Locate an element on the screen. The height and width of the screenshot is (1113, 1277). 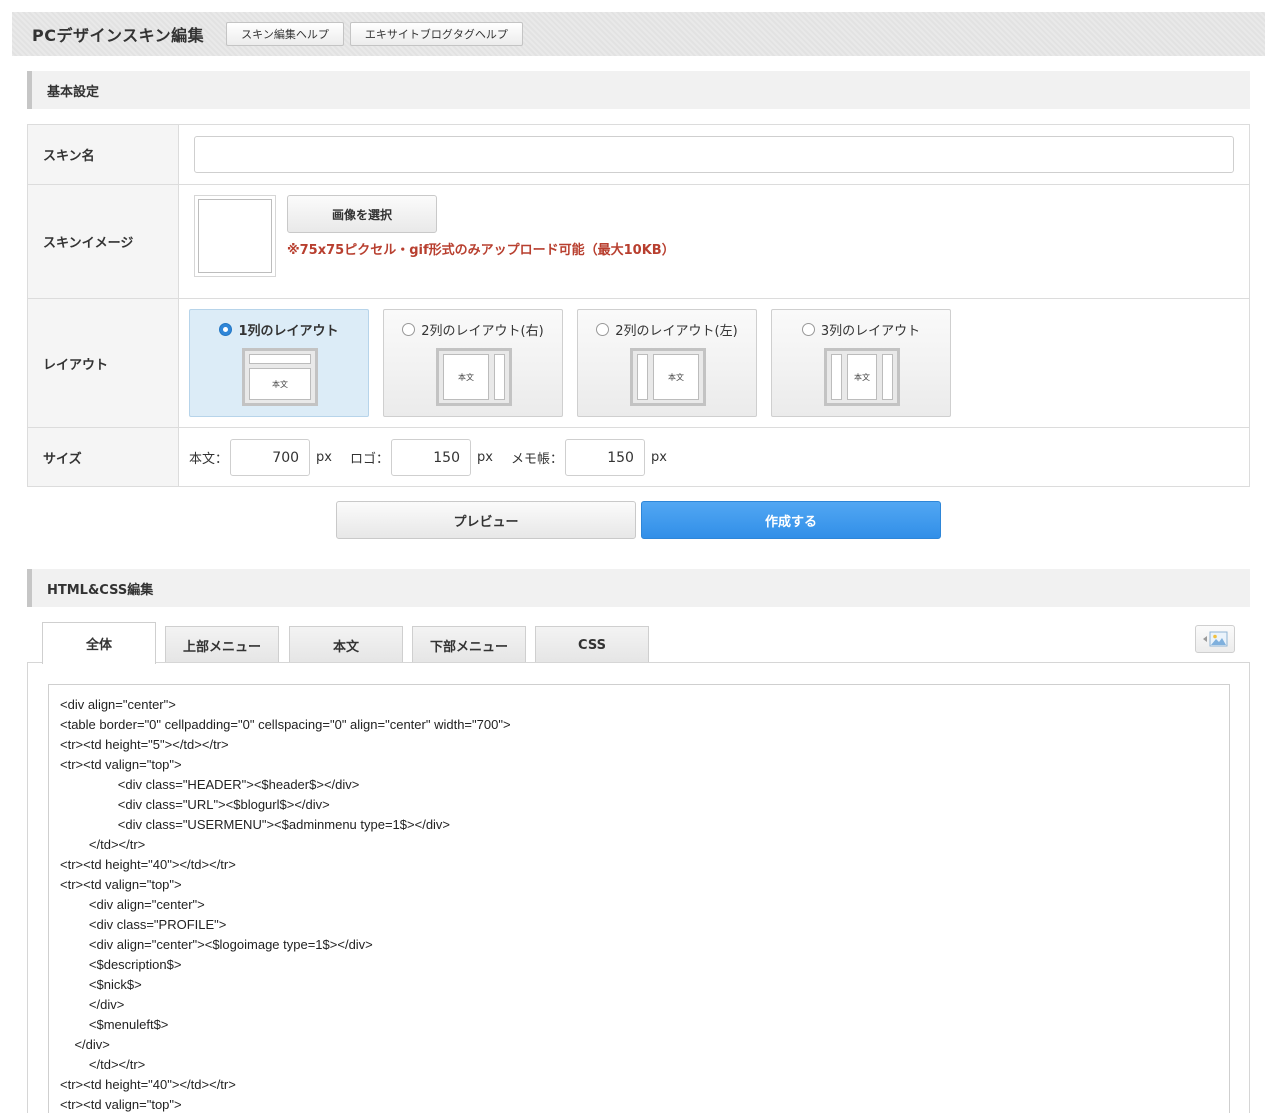
memo-width-input: 150 is located at coordinates (604, 457).